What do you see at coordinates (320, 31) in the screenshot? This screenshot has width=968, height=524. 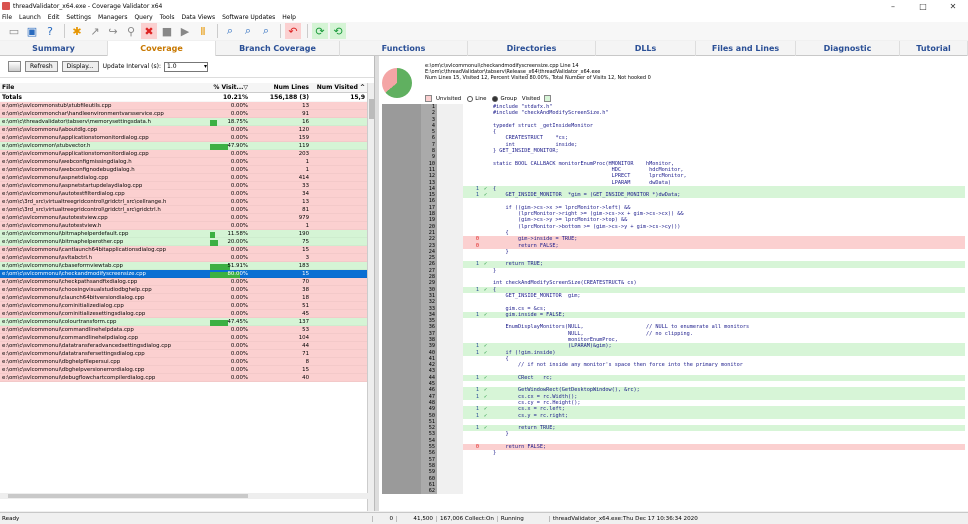 I see `refresh-icon: ⟳` at bounding box center [320, 31].